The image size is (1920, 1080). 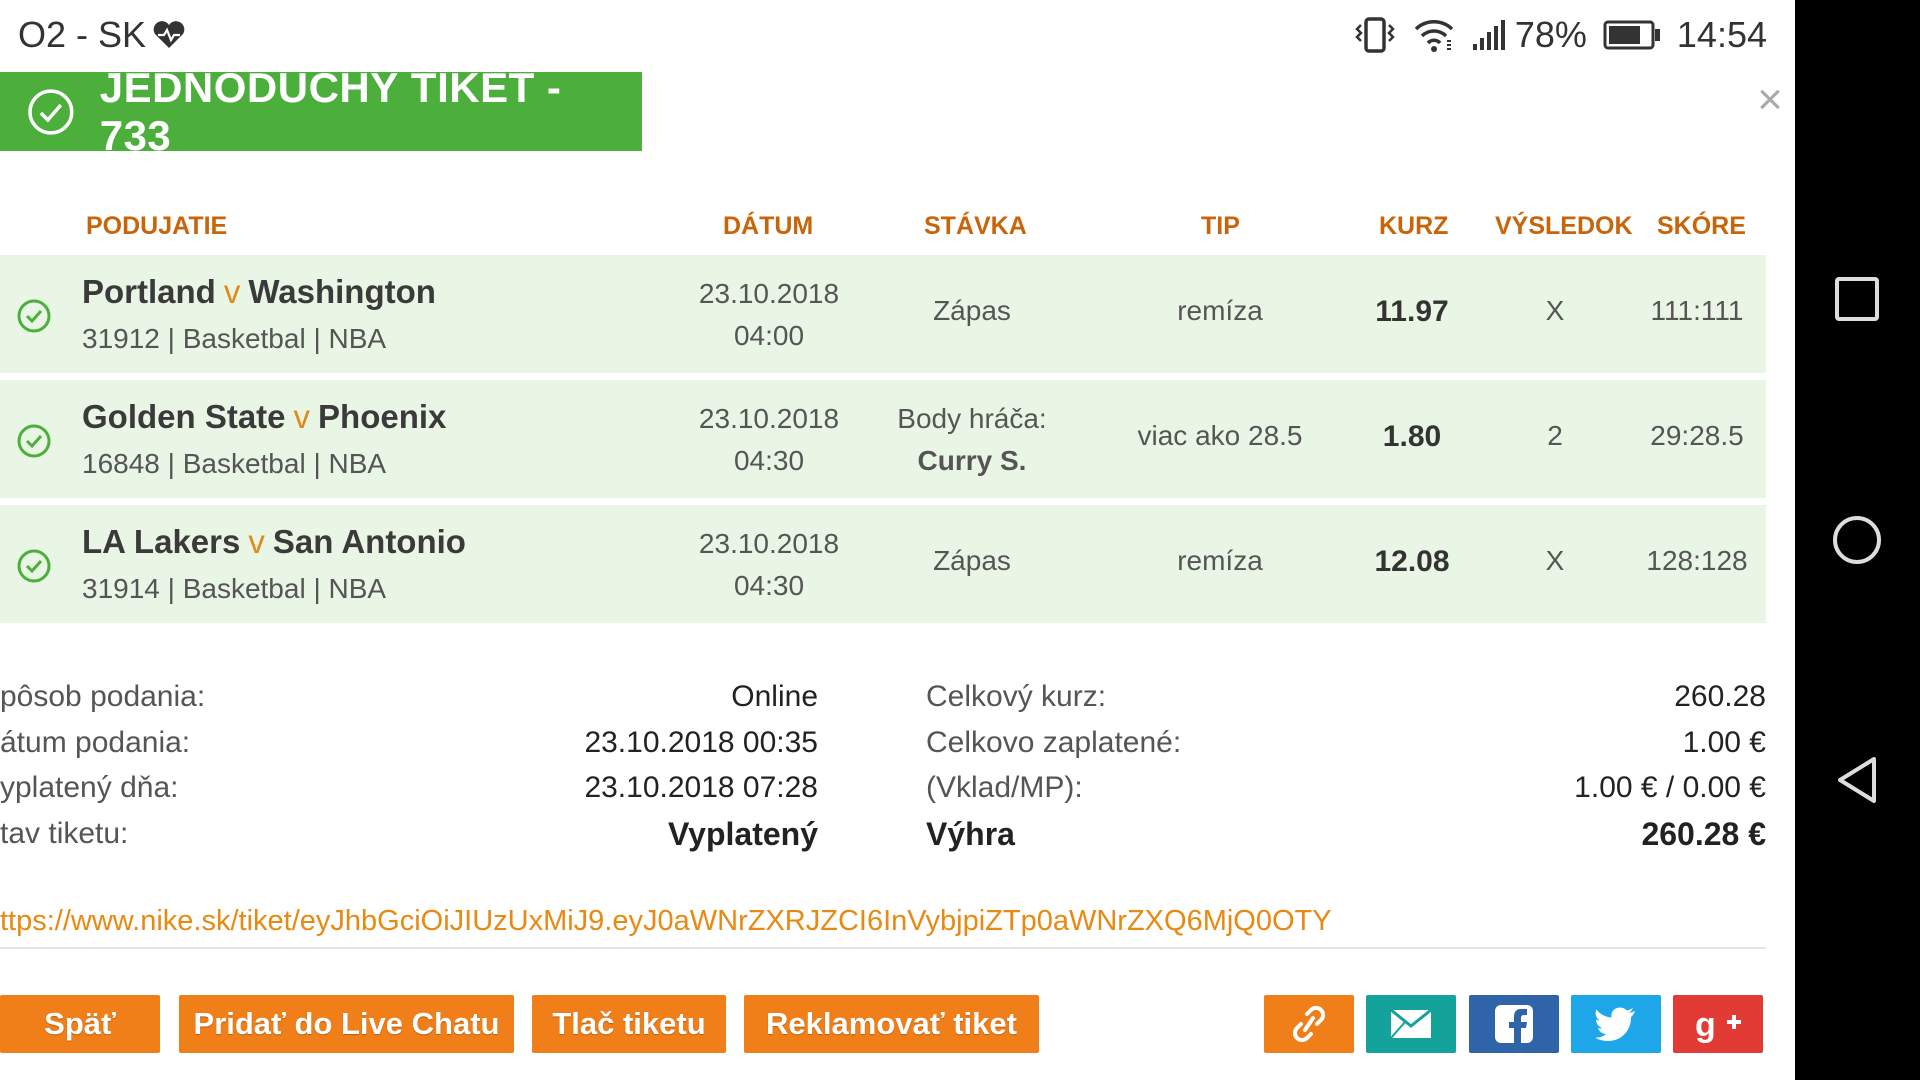 I want to click on share-google-plus-button: g, so click(x=1718, y=1024).